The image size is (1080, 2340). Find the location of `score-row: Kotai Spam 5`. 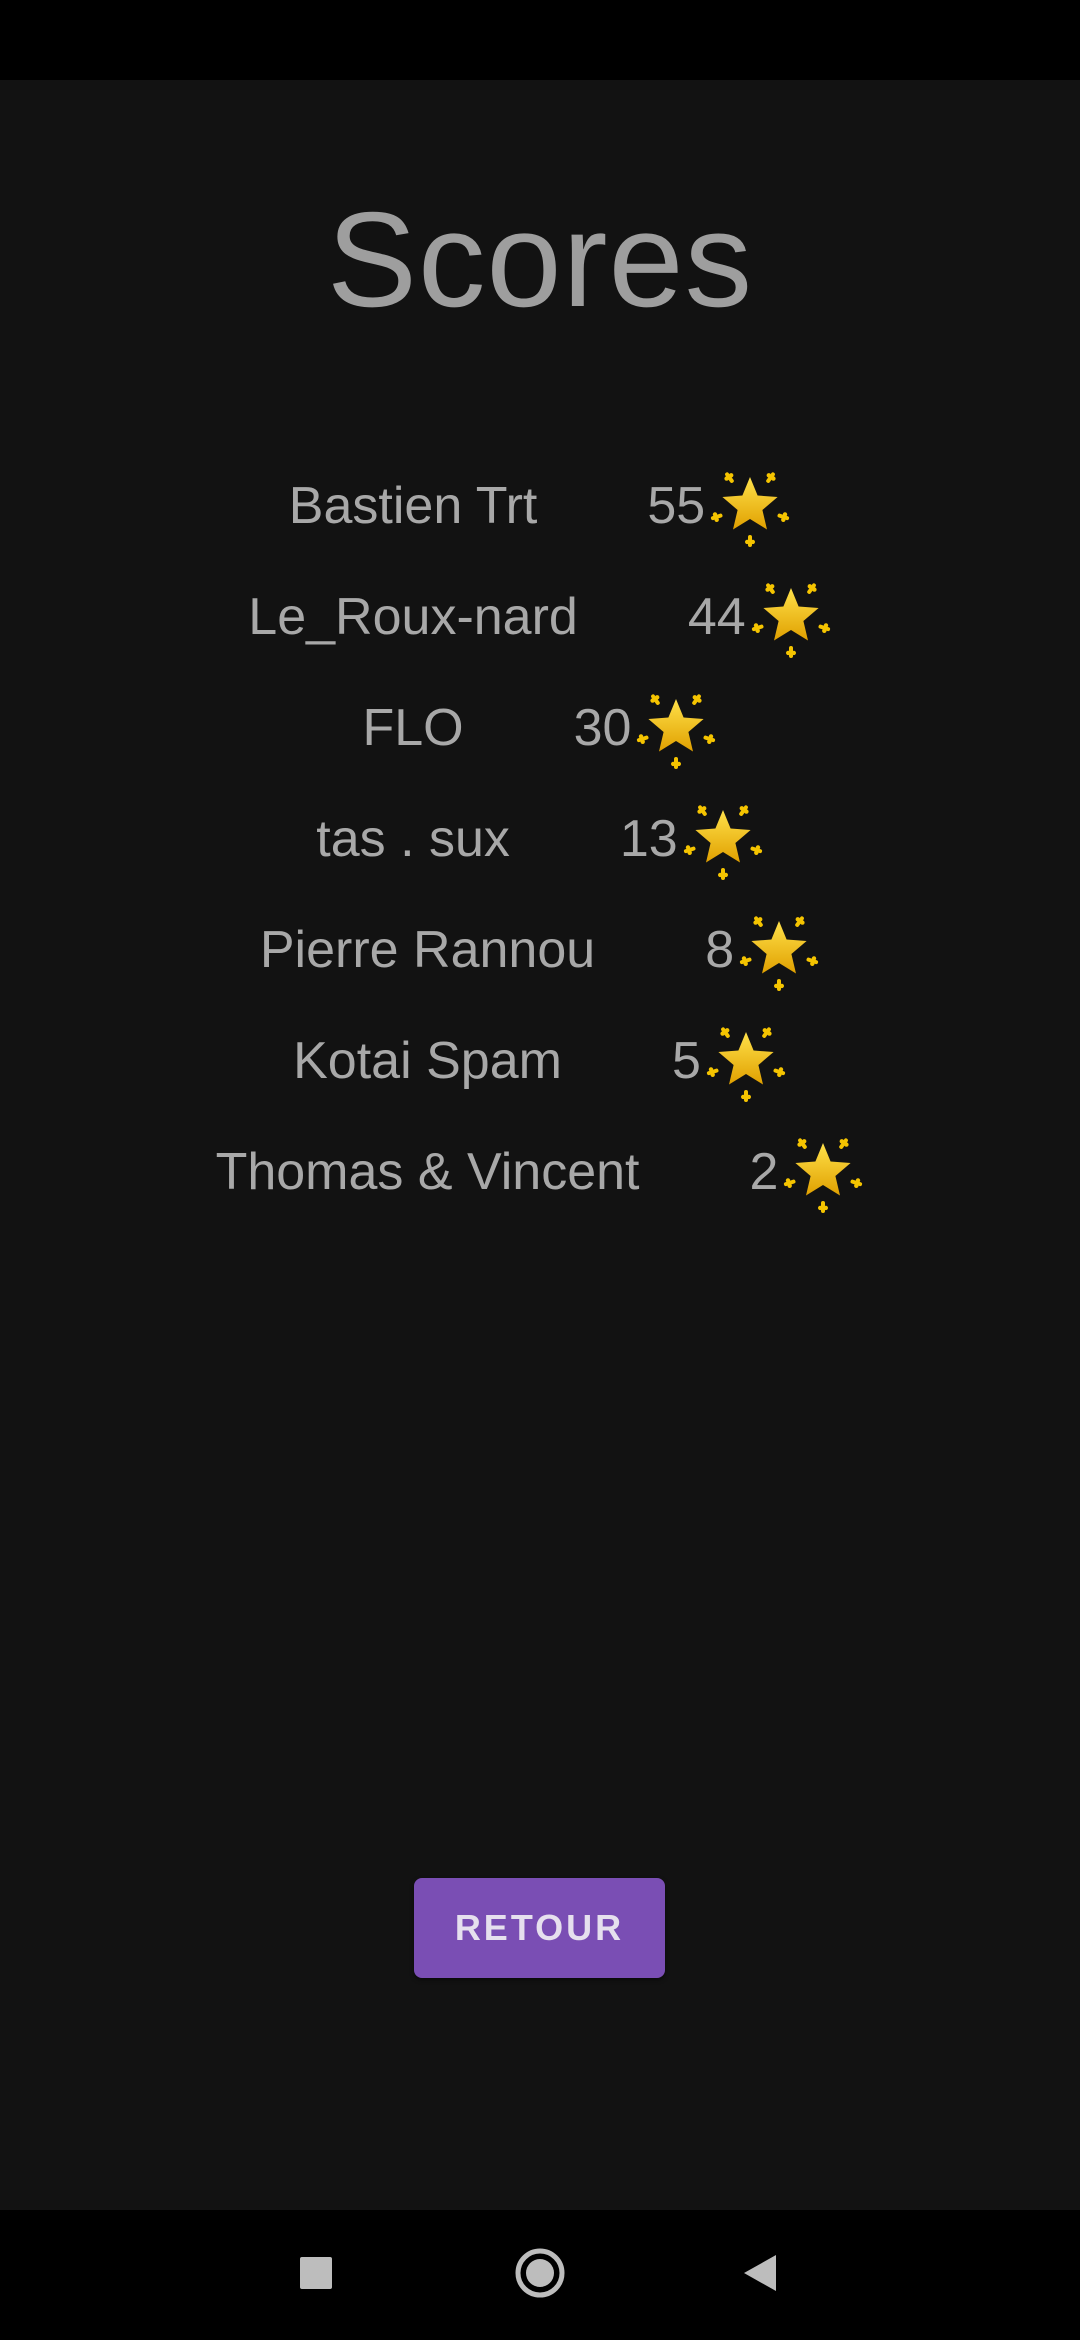

score-row: Kotai Spam 5 is located at coordinates (540, 1060).